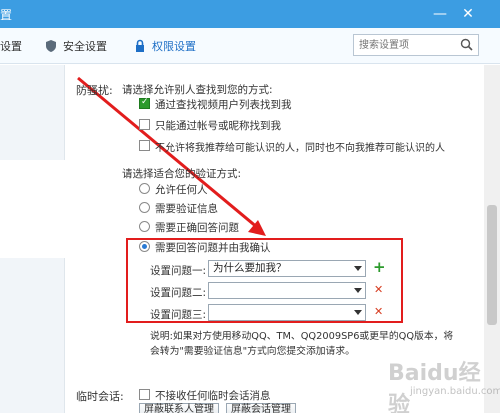  I want to click on blocked-sessions-button: 屏蔽会话管理, so click(261, 408).